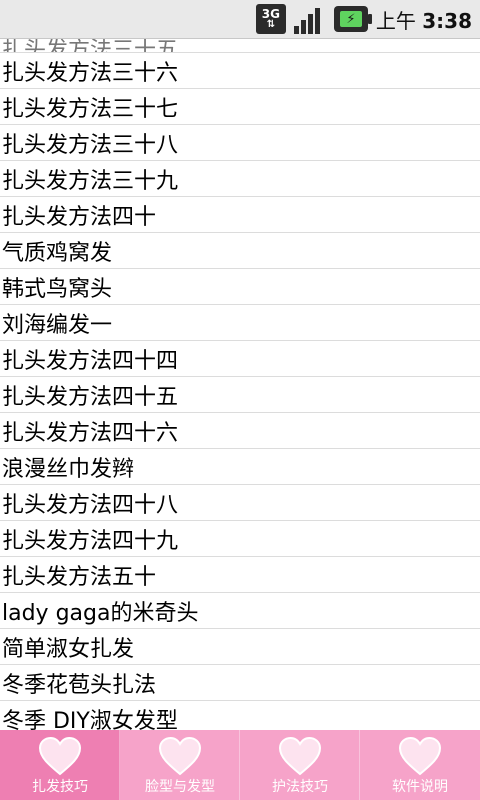 The height and width of the screenshot is (800, 480). What do you see at coordinates (240, 611) in the screenshot?
I see `list-item: lady gaga的米奇头` at bounding box center [240, 611].